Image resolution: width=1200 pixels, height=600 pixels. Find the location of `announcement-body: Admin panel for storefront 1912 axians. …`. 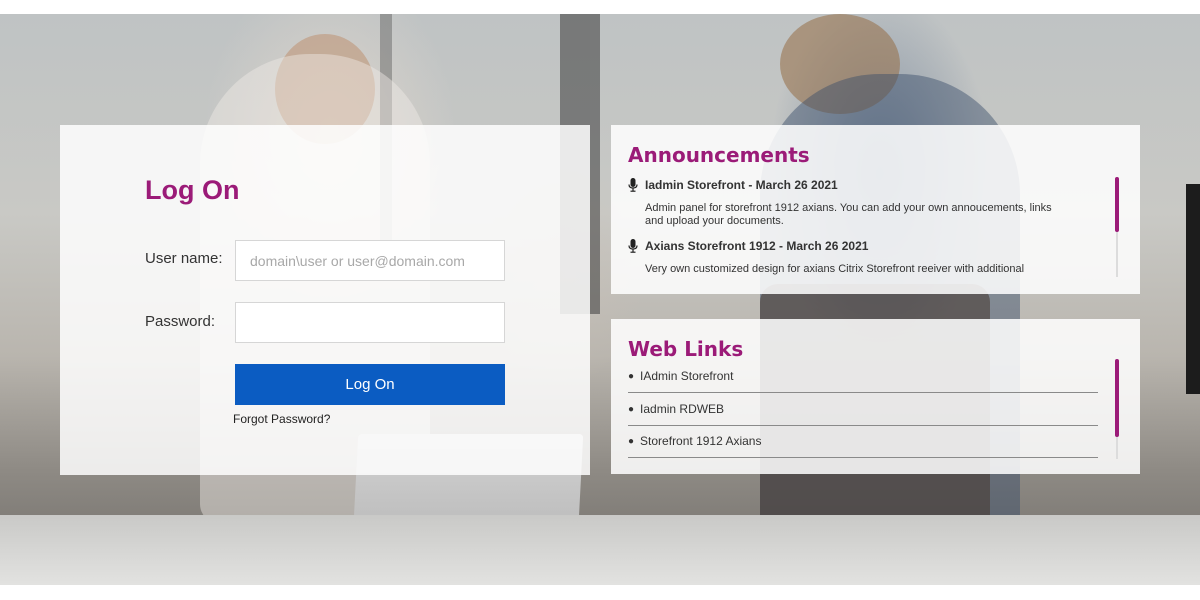

announcement-body: Admin panel for storefront 1912 axians. … is located at coordinates (848, 214).